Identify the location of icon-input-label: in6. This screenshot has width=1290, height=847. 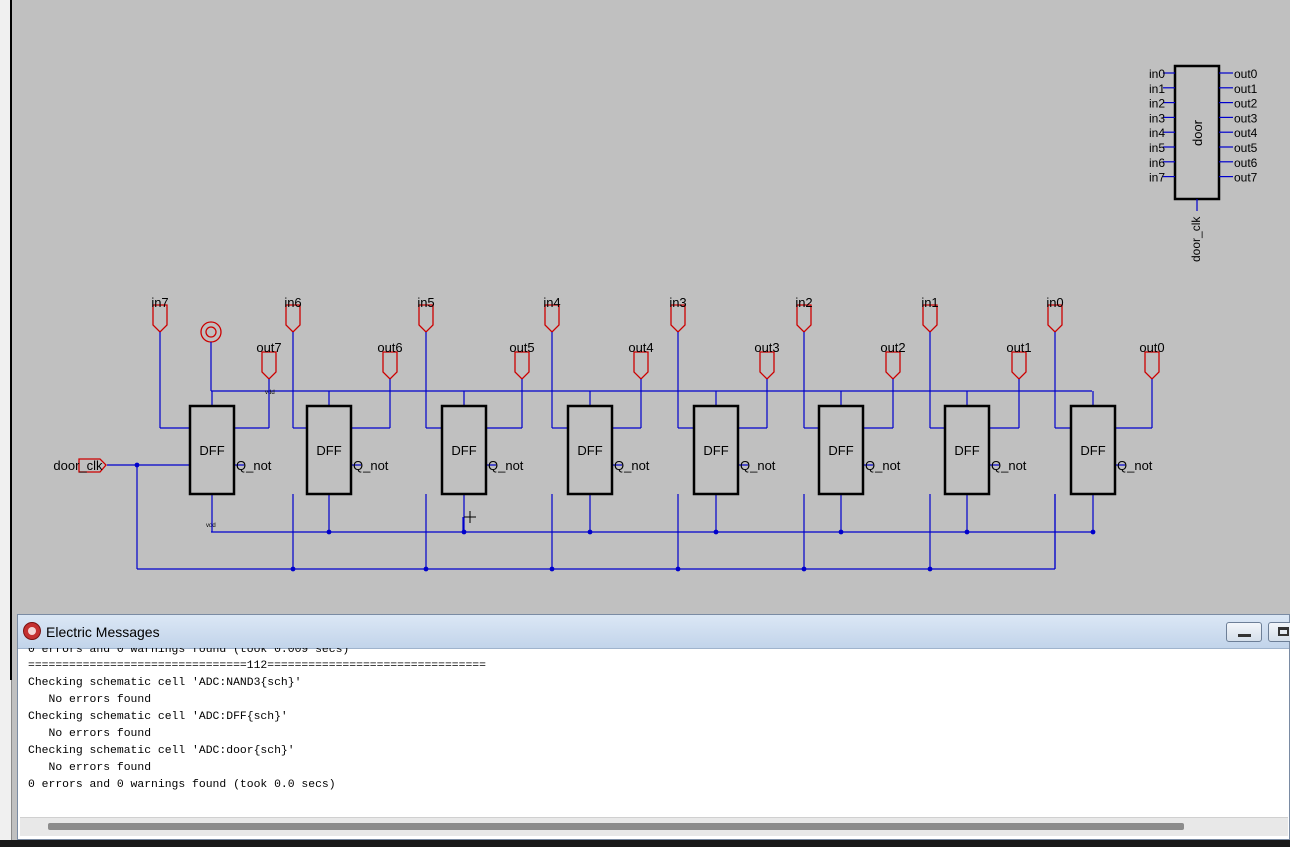
(1157, 163).